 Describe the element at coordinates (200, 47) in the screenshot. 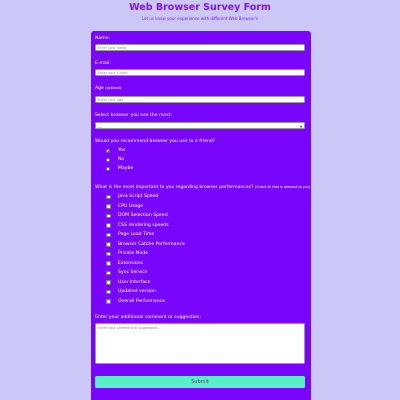

I see `name-input: Enter your name` at that location.